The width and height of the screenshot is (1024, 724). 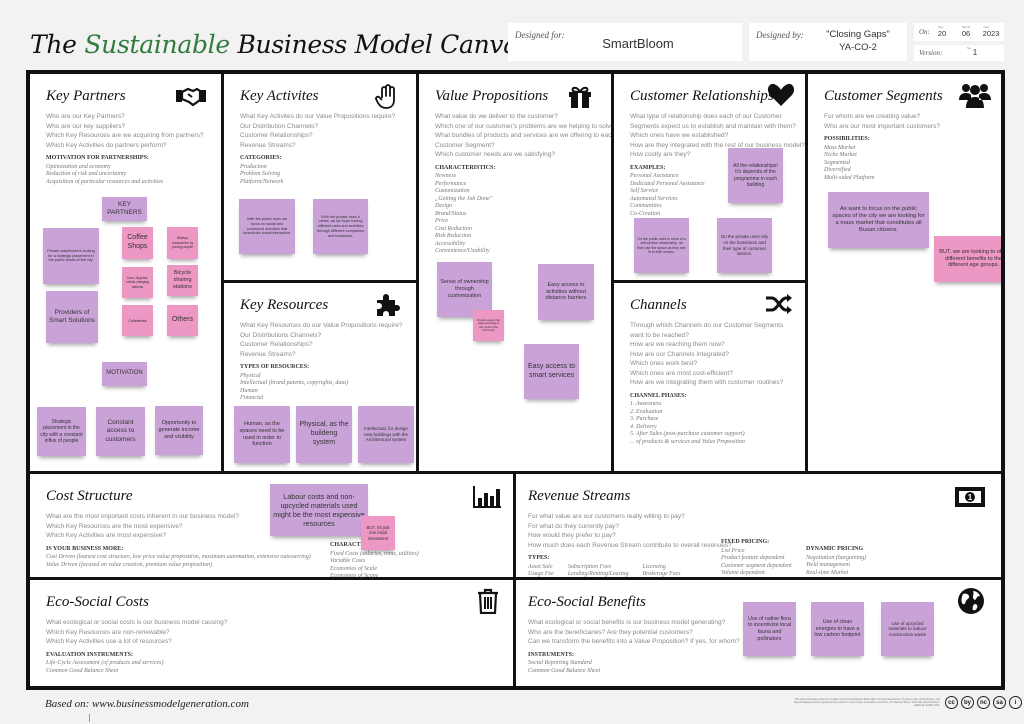 What do you see at coordinates (89, 718) in the screenshot?
I see `text-cursor` at bounding box center [89, 718].